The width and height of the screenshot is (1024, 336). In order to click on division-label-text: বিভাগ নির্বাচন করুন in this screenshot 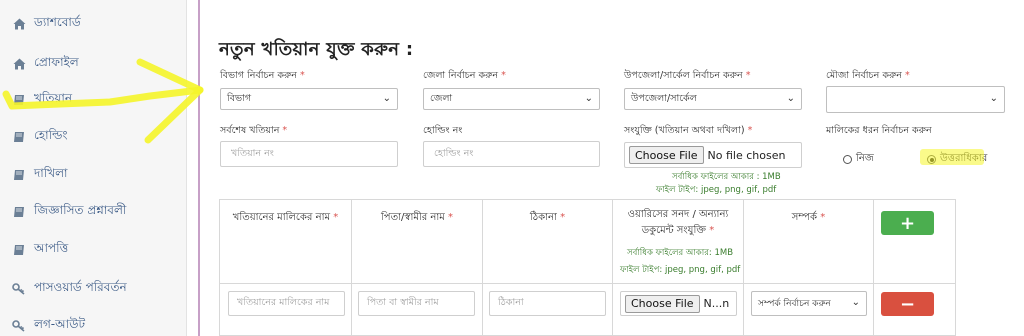, I will do `click(258, 75)`.